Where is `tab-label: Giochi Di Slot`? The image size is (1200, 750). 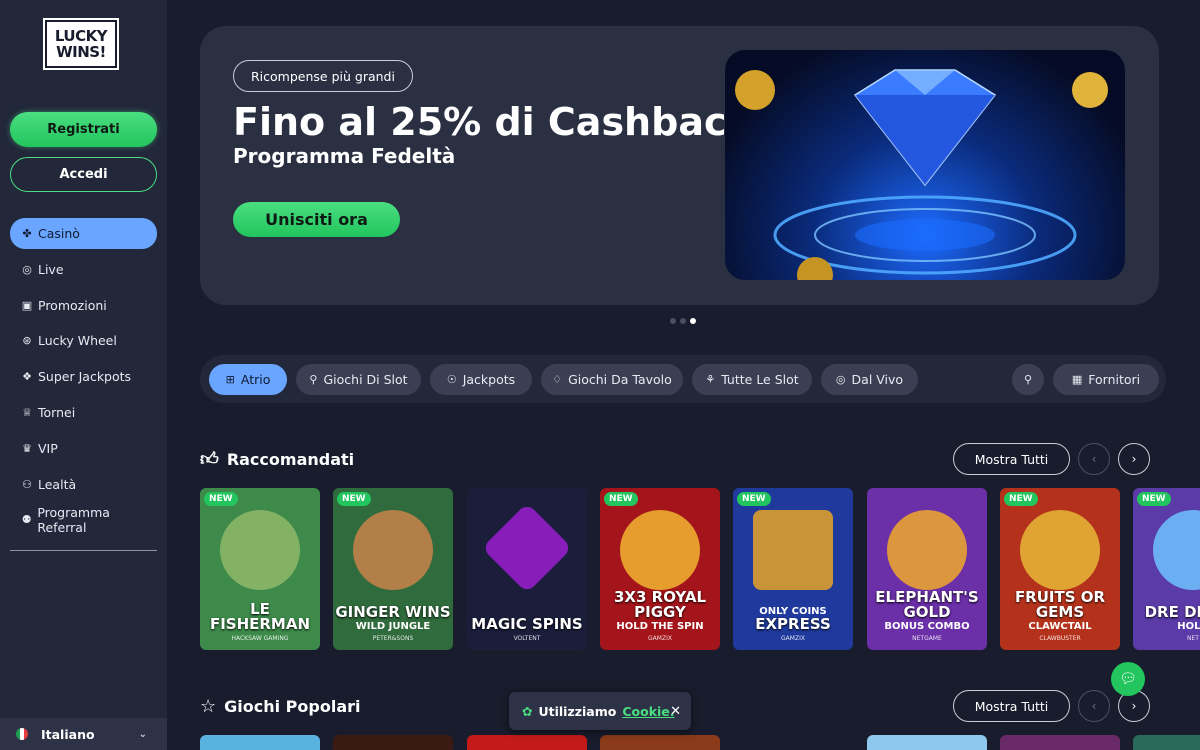
tab-label: Giochi Di Slot is located at coordinates (365, 379).